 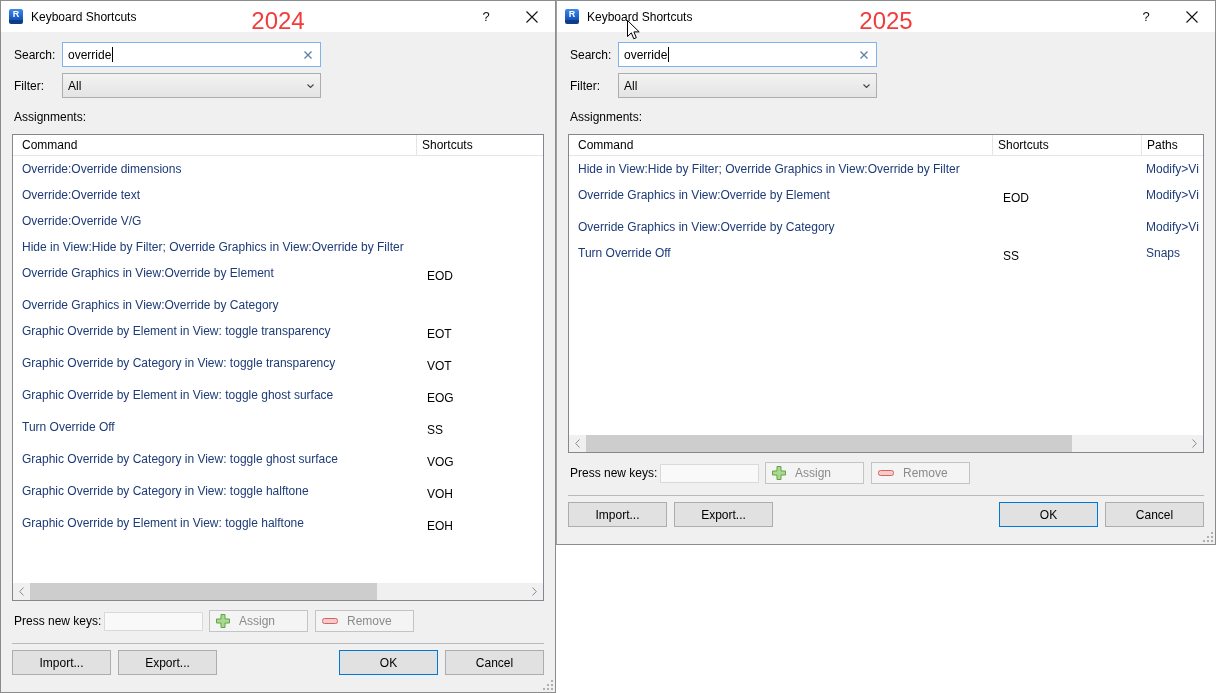 I want to click on table-cell-text: VOG, so click(x=440, y=462).